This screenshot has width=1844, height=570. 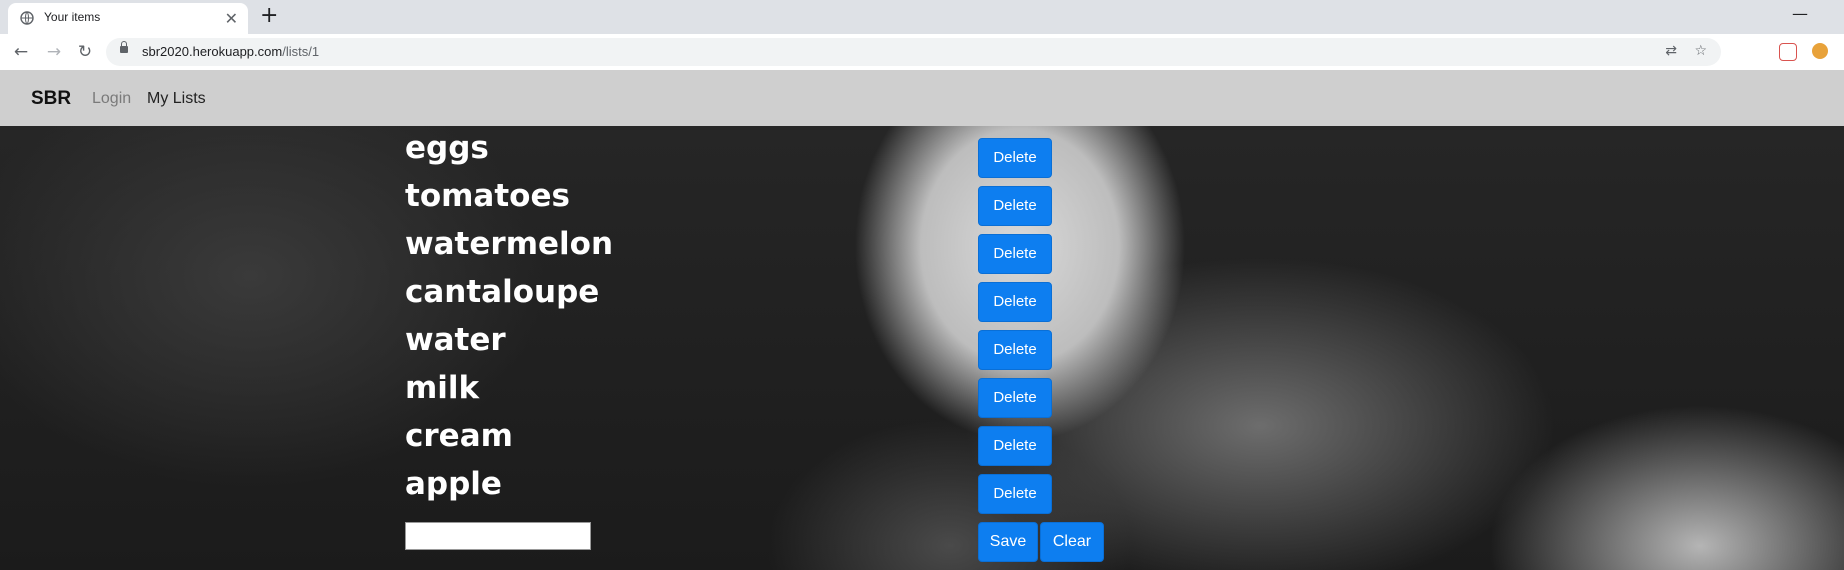 What do you see at coordinates (27, 18) in the screenshot?
I see `globe-icon` at bounding box center [27, 18].